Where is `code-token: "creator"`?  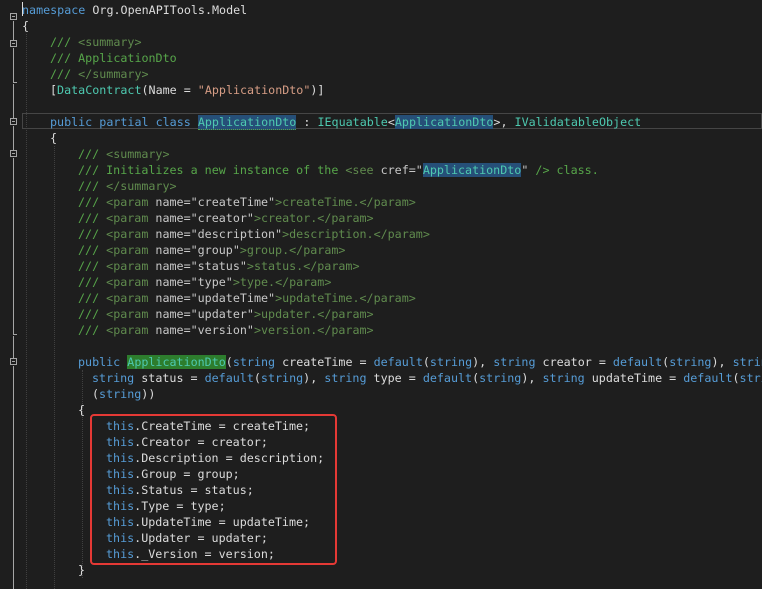 code-token: "creator" is located at coordinates (222, 218).